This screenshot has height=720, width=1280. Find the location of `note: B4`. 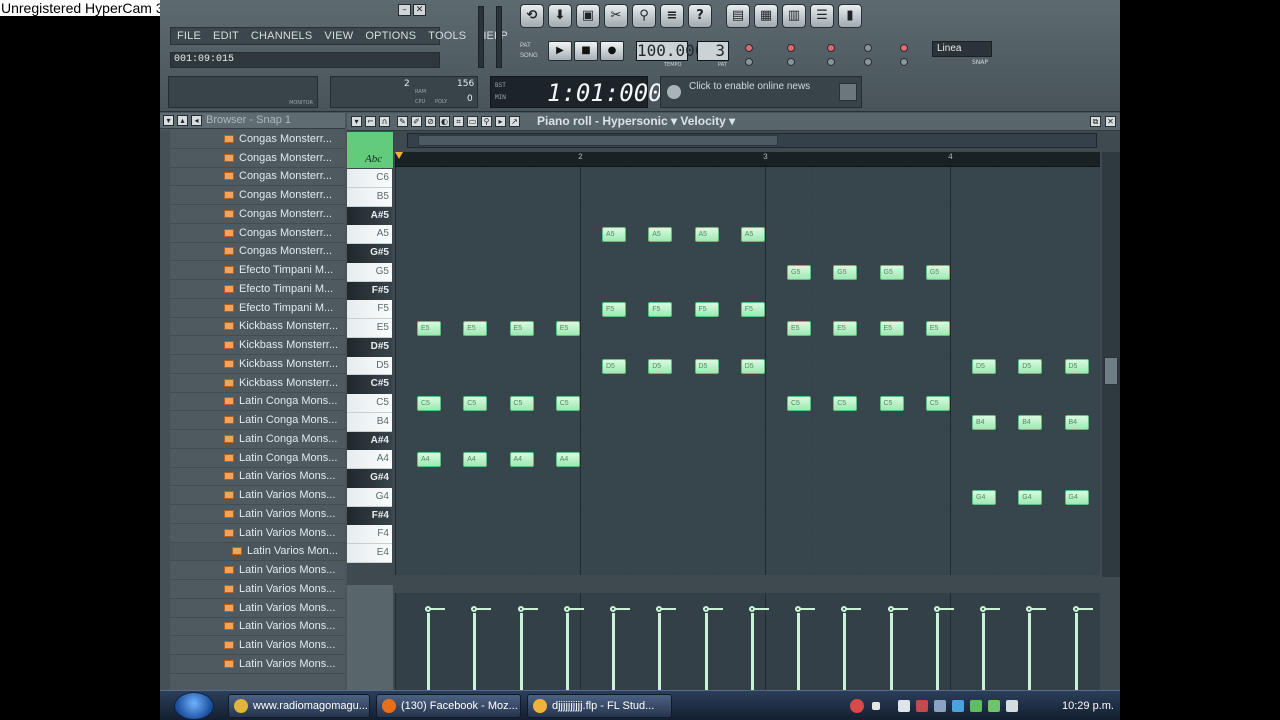

note: B4 is located at coordinates (1030, 422).